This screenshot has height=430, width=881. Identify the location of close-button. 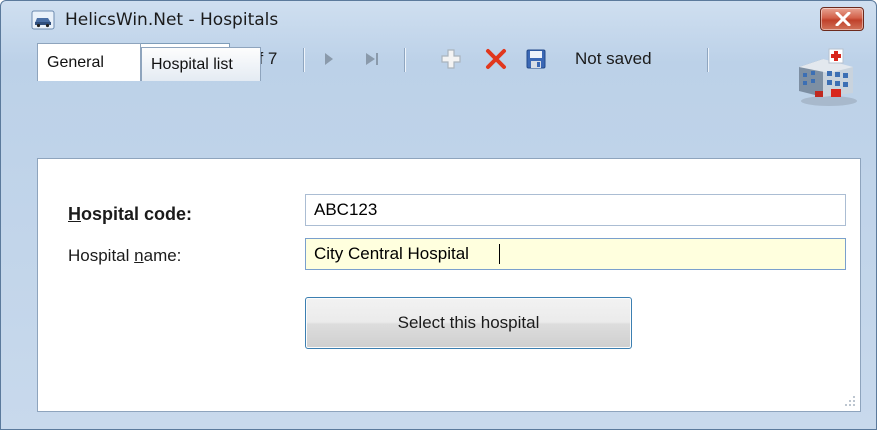
(842, 19).